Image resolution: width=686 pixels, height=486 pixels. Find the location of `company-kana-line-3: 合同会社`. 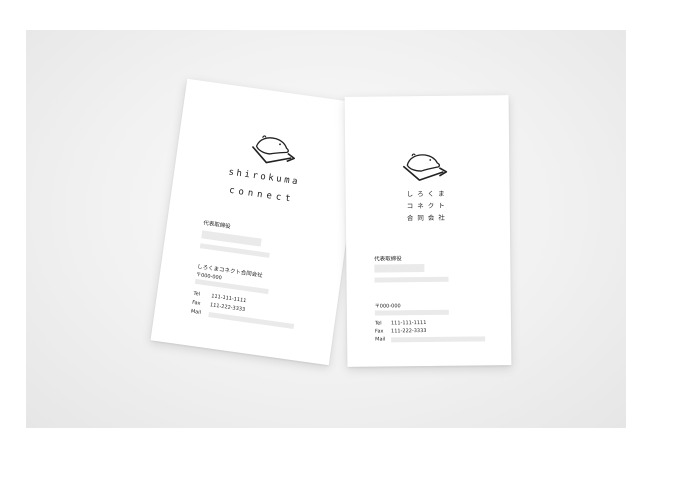

company-kana-line-3: 合同会社 is located at coordinates (427, 218).